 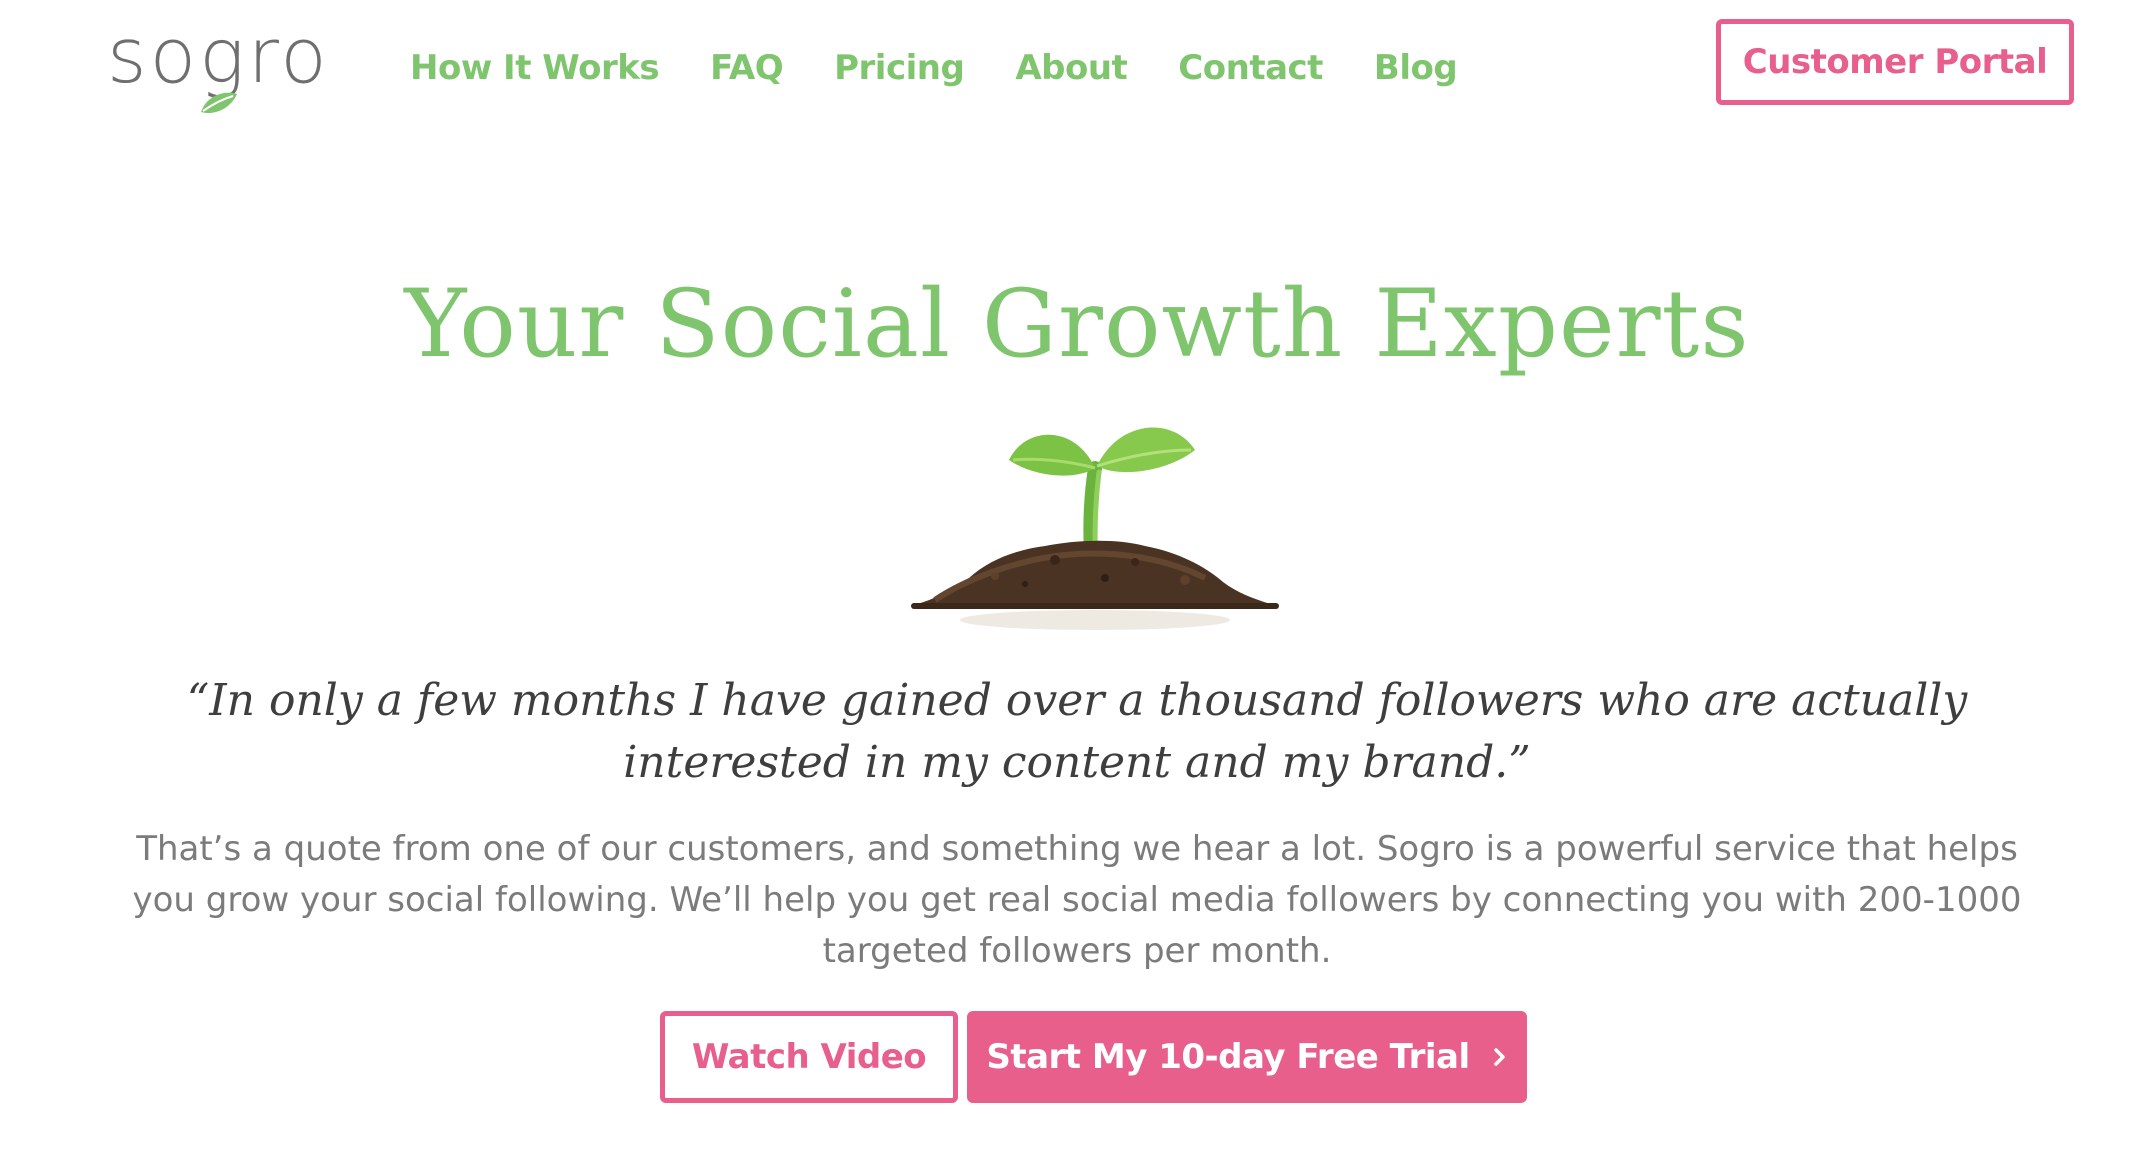 What do you see at coordinates (535, 68) in the screenshot?
I see `nav-link-how-it-works: How It Works` at bounding box center [535, 68].